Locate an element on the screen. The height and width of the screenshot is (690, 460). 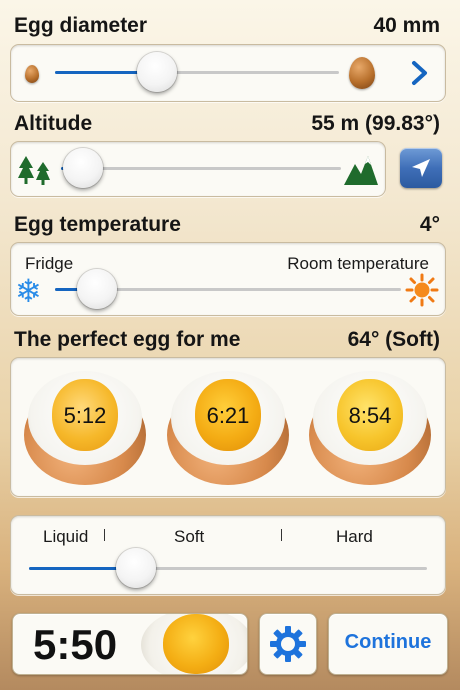
large-egg-icon is located at coordinates (362, 73).